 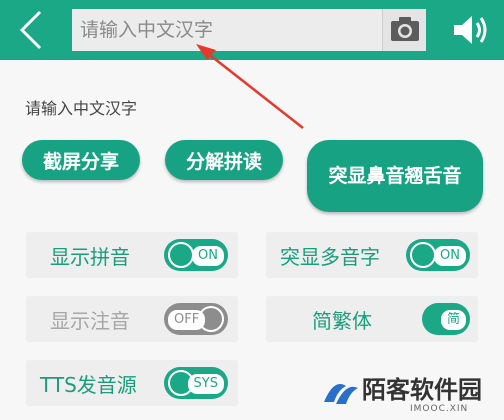 I want to click on toggle-text: OFF, so click(x=187, y=320).